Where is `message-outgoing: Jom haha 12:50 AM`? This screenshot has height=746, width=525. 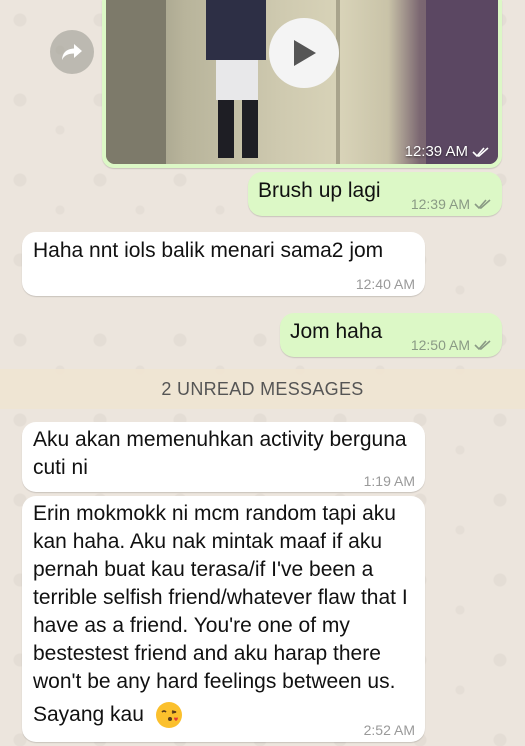
message-outgoing: Jom haha 12:50 AM is located at coordinates (391, 335).